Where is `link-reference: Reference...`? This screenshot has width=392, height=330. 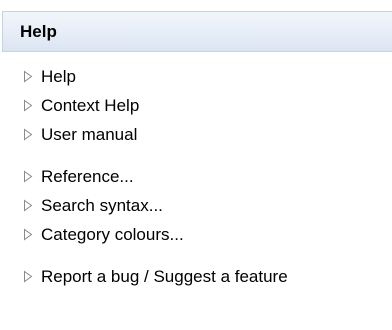 link-reference: Reference... is located at coordinates (203, 176).